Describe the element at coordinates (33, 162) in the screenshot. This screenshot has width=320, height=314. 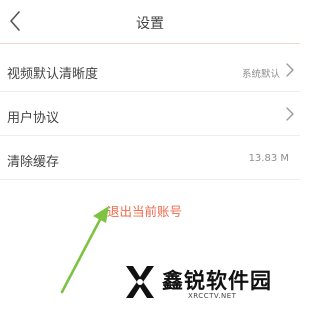
I see `settings-item-label: 清除缓存` at that location.